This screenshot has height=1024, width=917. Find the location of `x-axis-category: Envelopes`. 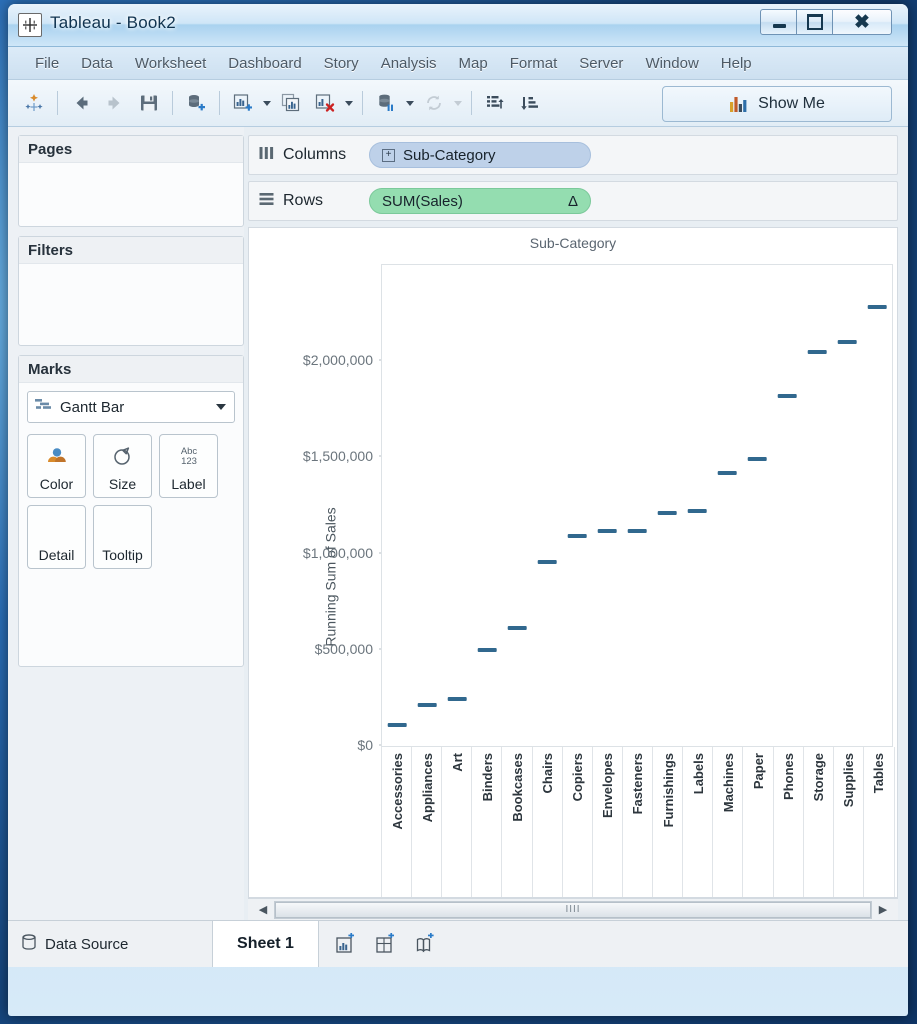

x-axis-category: Envelopes is located at coordinates (607, 822).